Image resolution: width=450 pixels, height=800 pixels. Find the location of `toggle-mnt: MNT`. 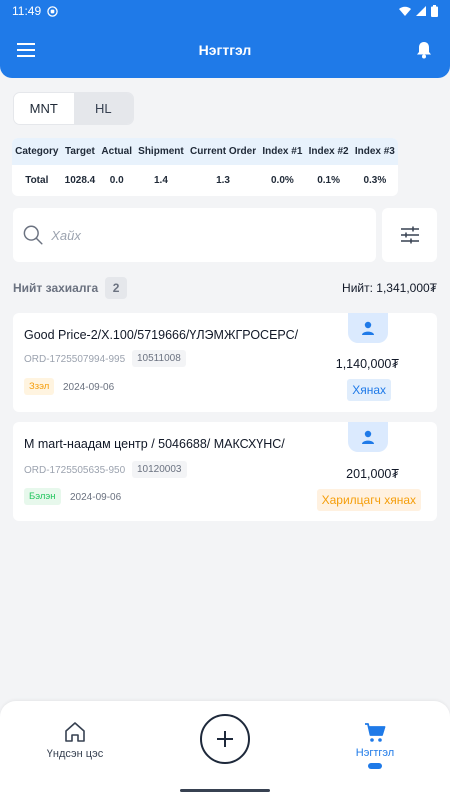

toggle-mnt: MNT is located at coordinates (44, 108).